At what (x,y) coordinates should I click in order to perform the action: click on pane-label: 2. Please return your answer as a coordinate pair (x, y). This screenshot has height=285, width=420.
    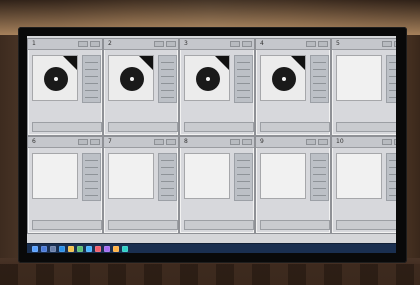
    Looking at the image, I should click on (110, 43).